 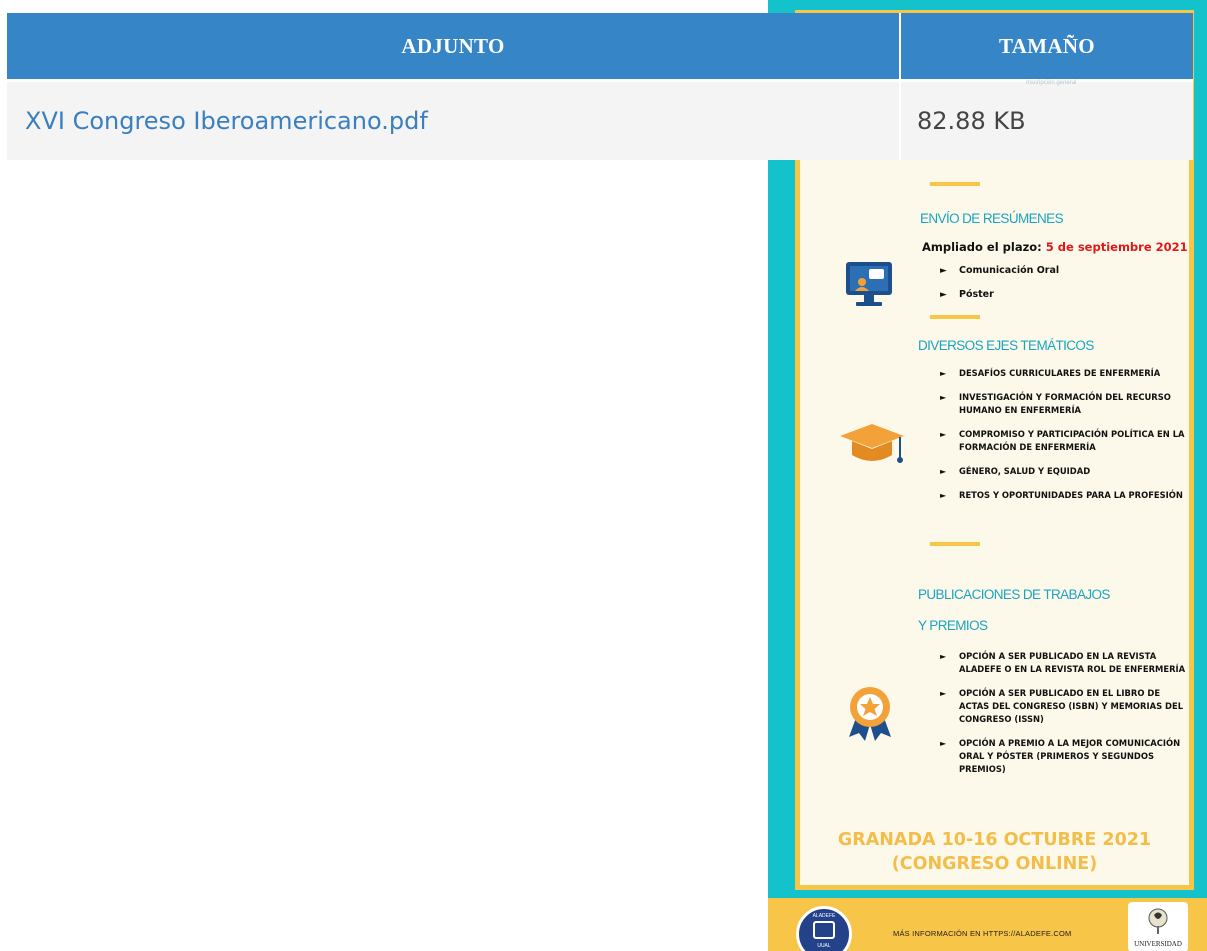 I want to click on university-logo: UNIVERSIDAD, so click(x=1158, y=926).